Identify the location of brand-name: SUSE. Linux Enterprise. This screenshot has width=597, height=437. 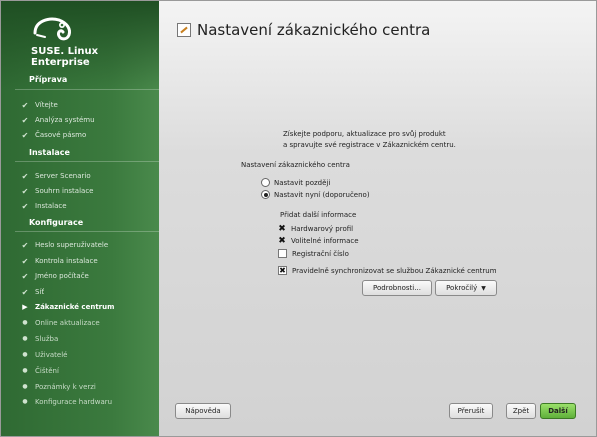
(64, 57).